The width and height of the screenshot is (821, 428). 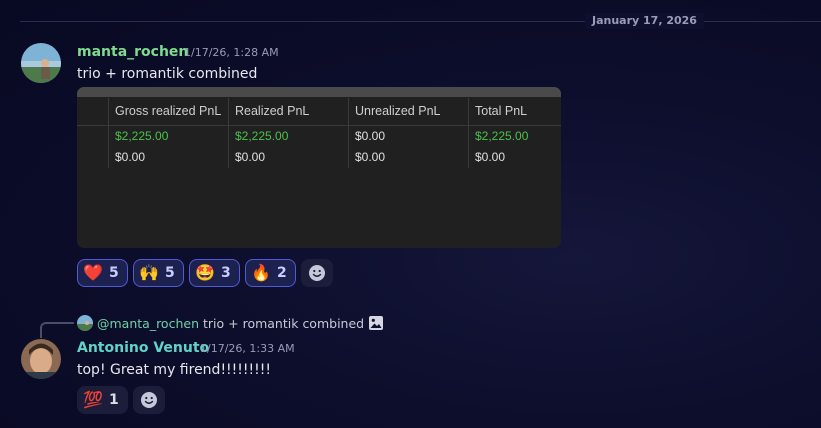 I want to click on column-header: Total PnL, so click(x=501, y=111).